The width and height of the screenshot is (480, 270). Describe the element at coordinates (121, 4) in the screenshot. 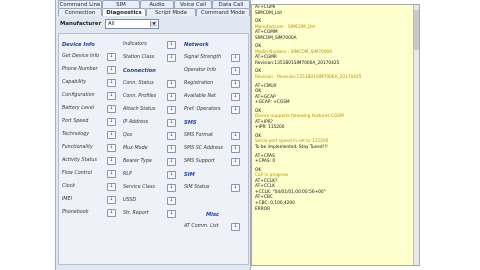

I see `tab-sim: SIM` at that location.